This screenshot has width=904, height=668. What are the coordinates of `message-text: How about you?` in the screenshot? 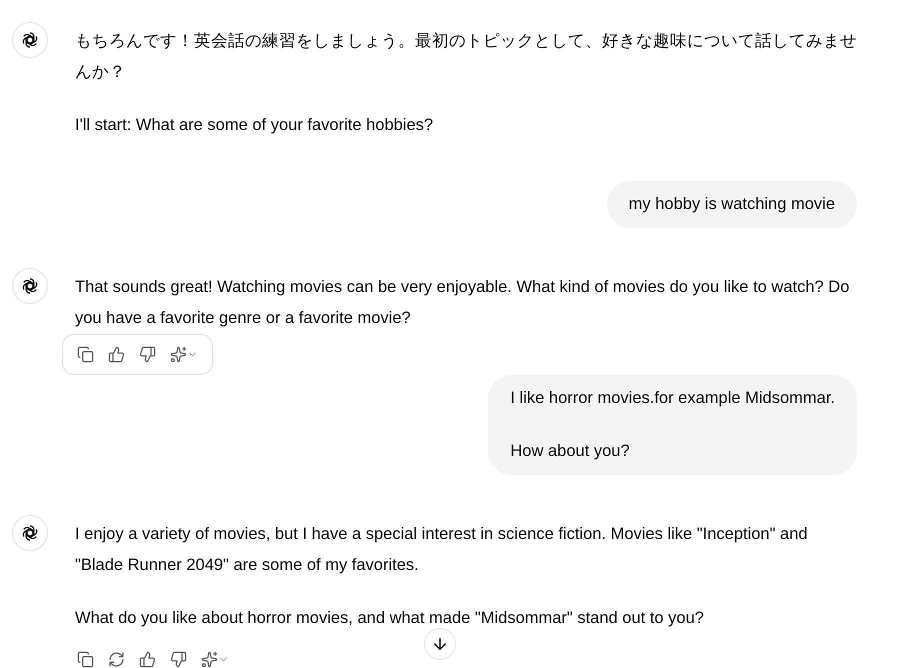 It's located at (570, 451).